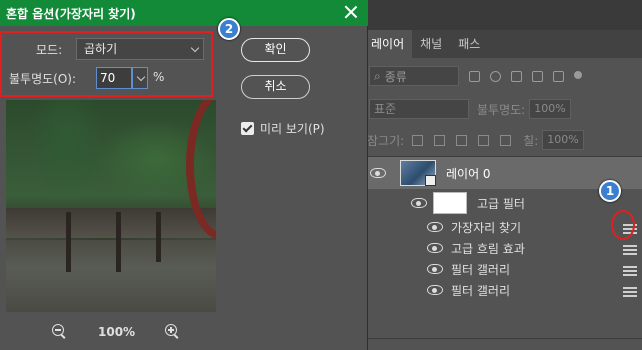 This screenshot has width=642, height=350. I want to click on smart-object-filter-icon, so click(558, 76).